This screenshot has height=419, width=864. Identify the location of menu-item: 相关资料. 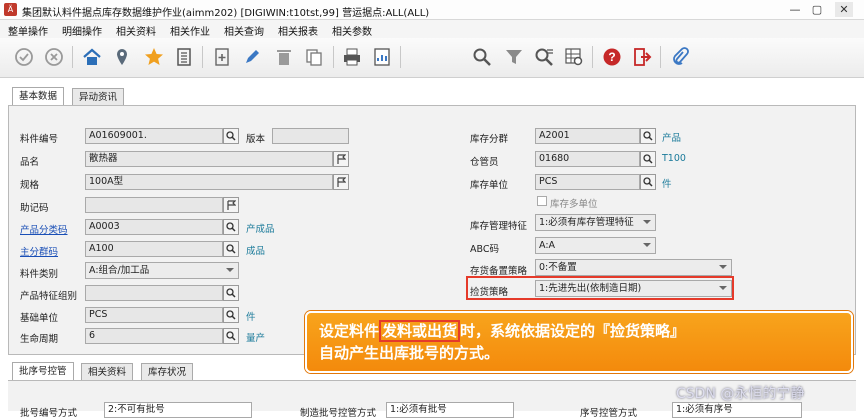
(136, 30).